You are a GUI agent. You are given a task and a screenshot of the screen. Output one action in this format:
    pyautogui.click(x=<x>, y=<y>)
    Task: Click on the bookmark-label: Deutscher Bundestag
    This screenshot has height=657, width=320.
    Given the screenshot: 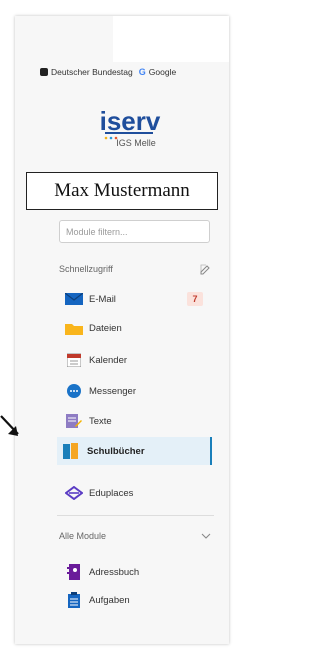 What is the action you would take?
    pyautogui.click(x=92, y=72)
    